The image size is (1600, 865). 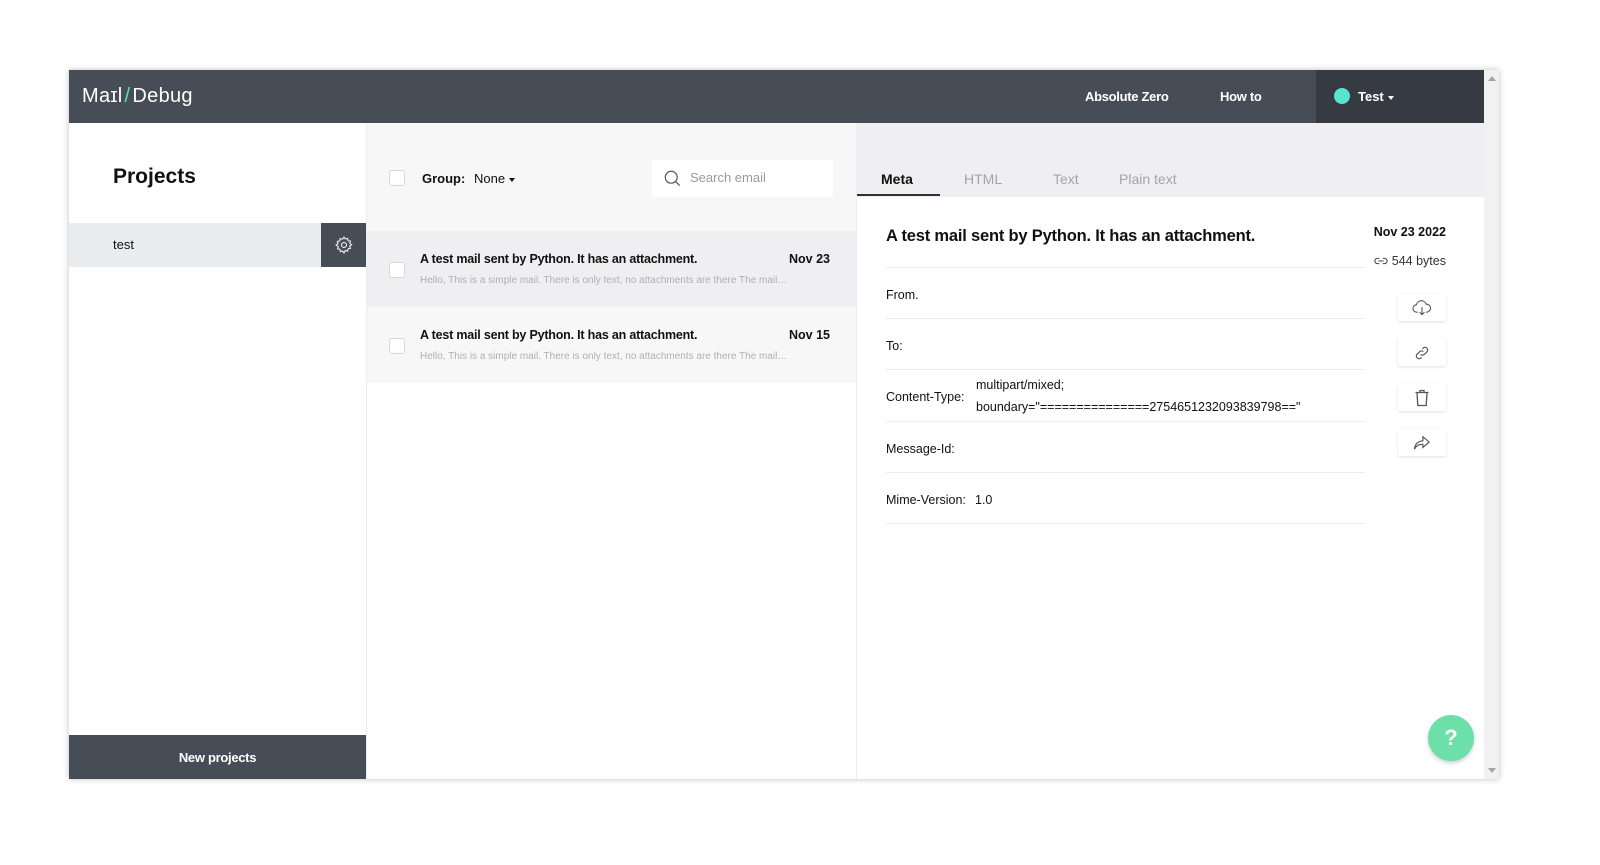 I want to click on meta-mime-version-value: 1.0, so click(x=984, y=500).